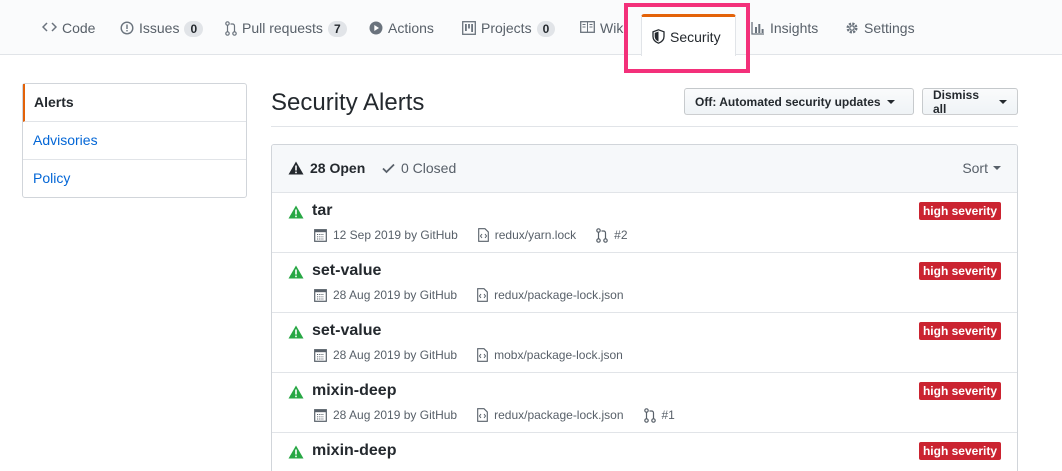  I want to click on alert-file: redux/yarn.lock, so click(535, 235).